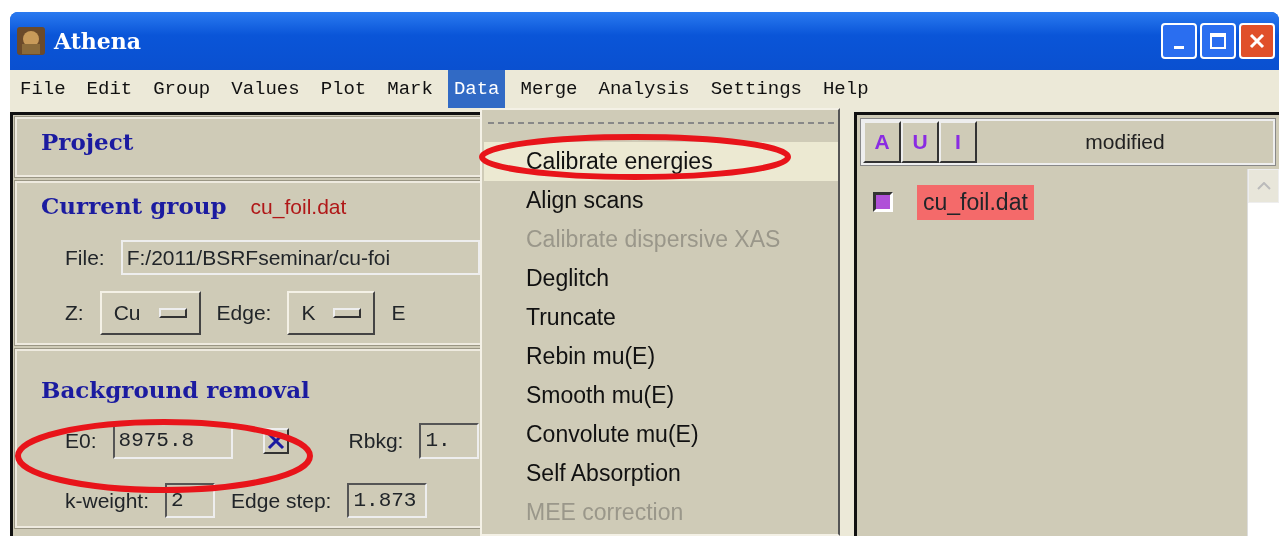 This screenshot has width=1279, height=536. What do you see at coordinates (661, 356) in the screenshot?
I see `menu-item: Rebin mu(E)` at bounding box center [661, 356].